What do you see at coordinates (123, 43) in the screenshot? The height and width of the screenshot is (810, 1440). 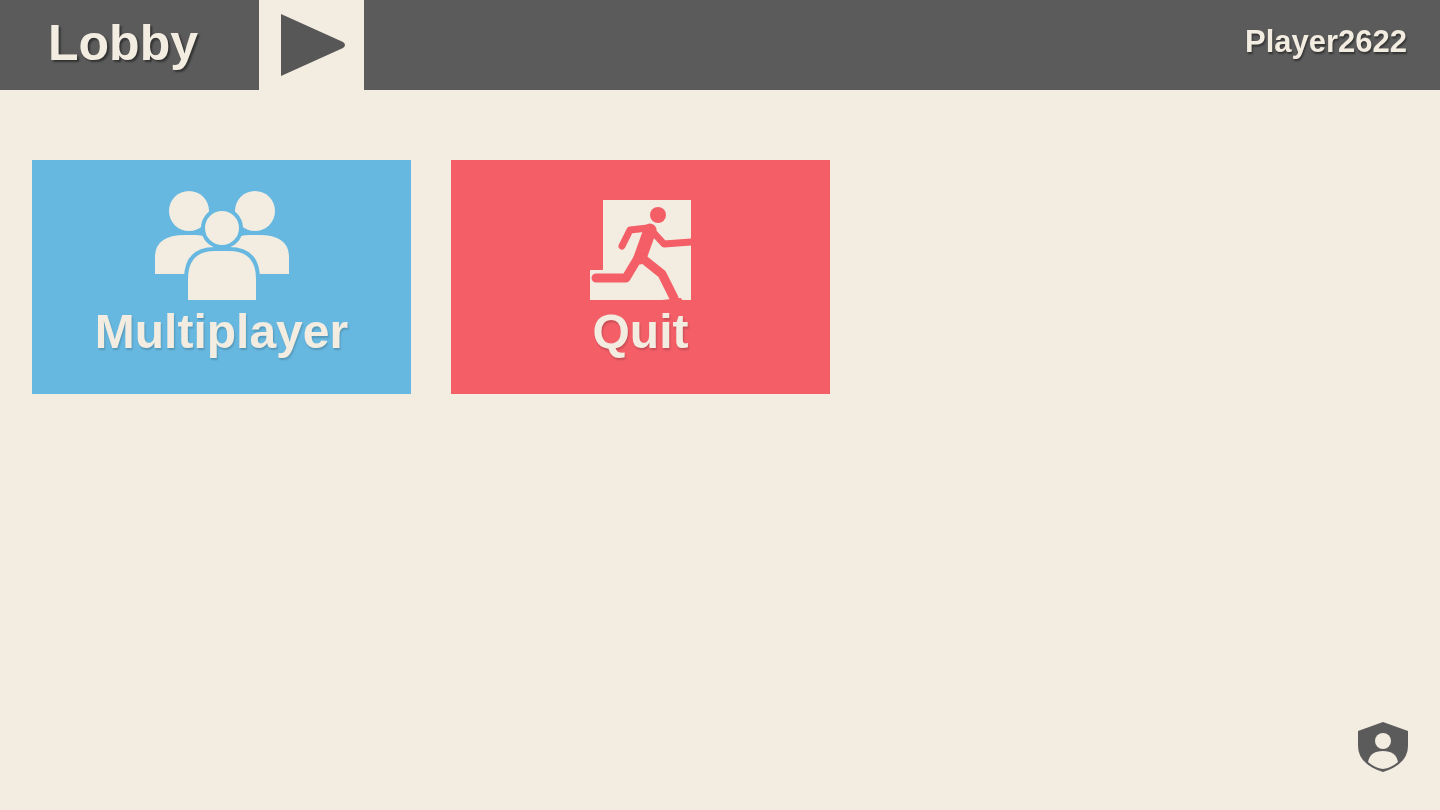 I see `lobby-title: Lobby` at bounding box center [123, 43].